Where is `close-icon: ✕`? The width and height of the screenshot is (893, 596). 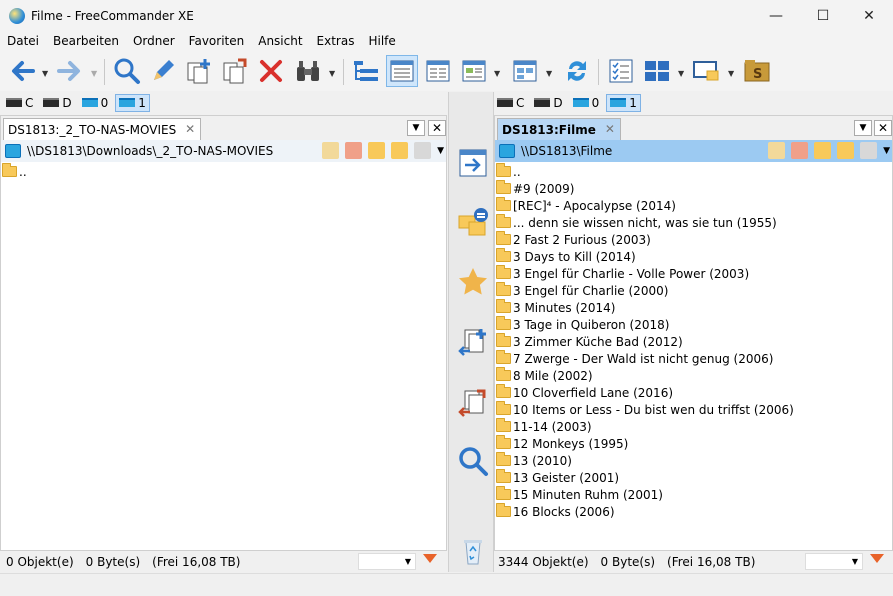 close-icon: ✕ is located at coordinates (869, 15).